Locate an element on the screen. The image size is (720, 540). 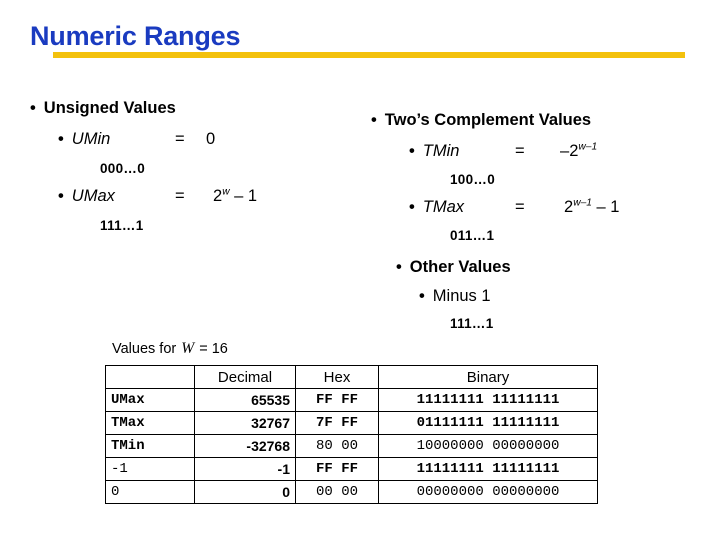
row-binary: 01111111 11111111 is located at coordinates (488, 423).